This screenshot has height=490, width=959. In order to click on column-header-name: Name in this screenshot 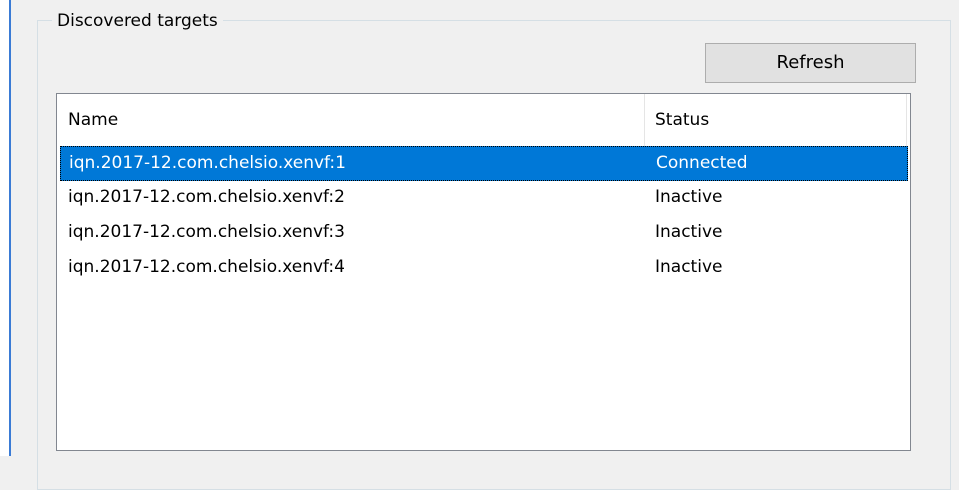, I will do `click(351, 120)`.